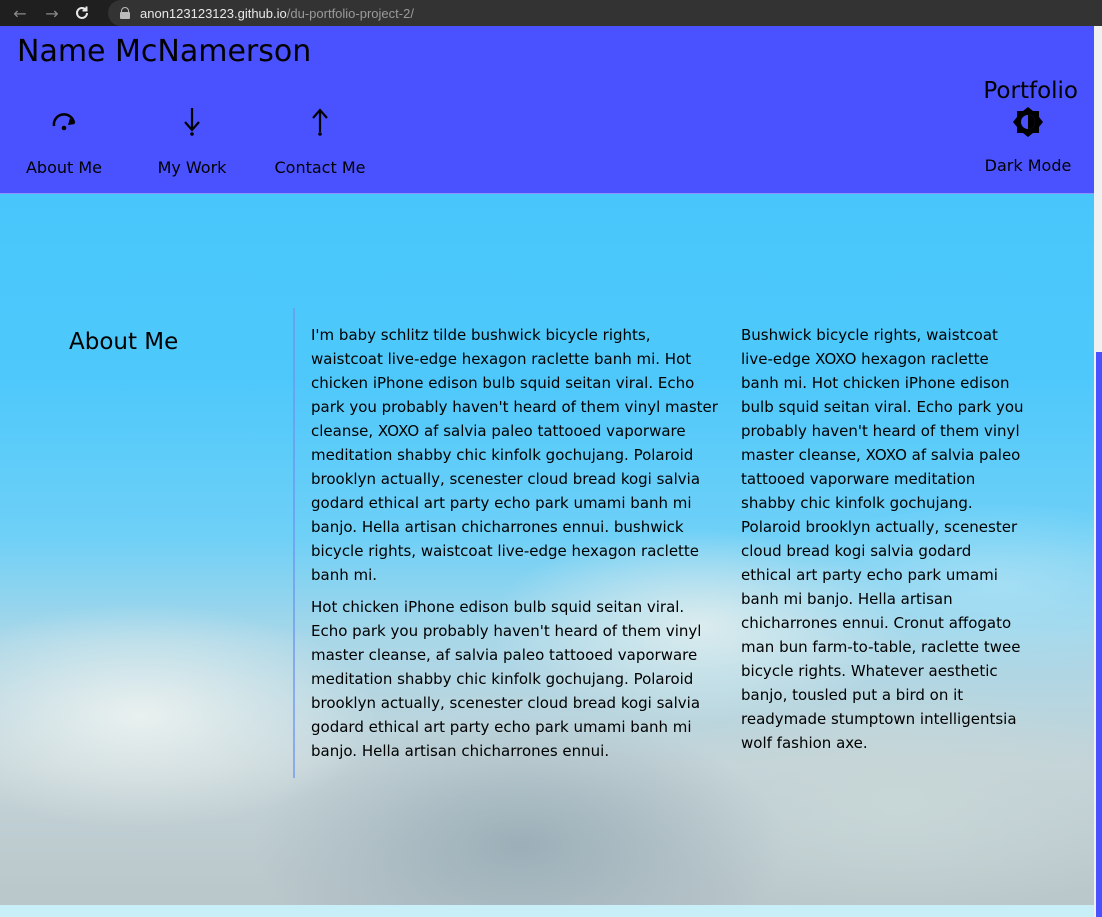 This screenshot has width=1102, height=917. What do you see at coordinates (192, 167) in the screenshot?
I see `nav-label: My Work` at bounding box center [192, 167].